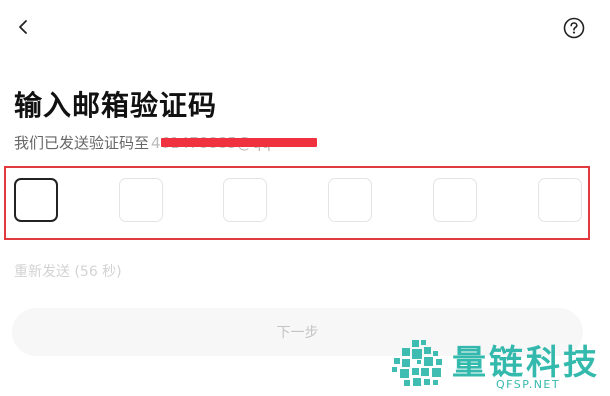  Describe the element at coordinates (528, 384) in the screenshot. I see `watermark-url: QFSP.NET` at that location.